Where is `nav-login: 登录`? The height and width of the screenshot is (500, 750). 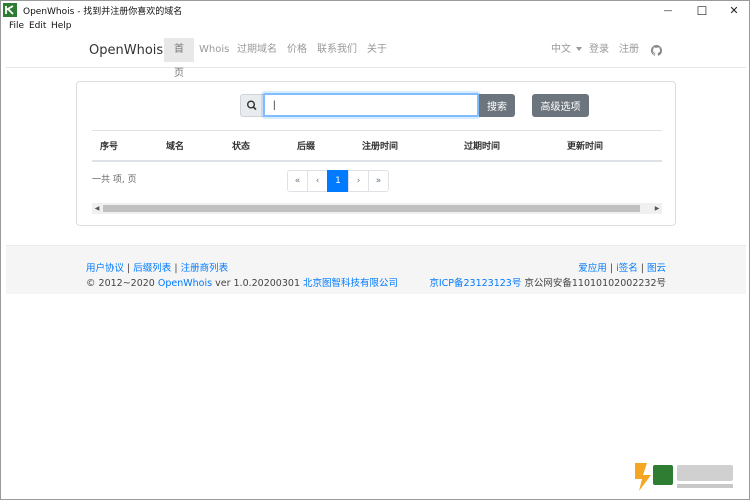
nav-login: 登录 is located at coordinates (599, 50).